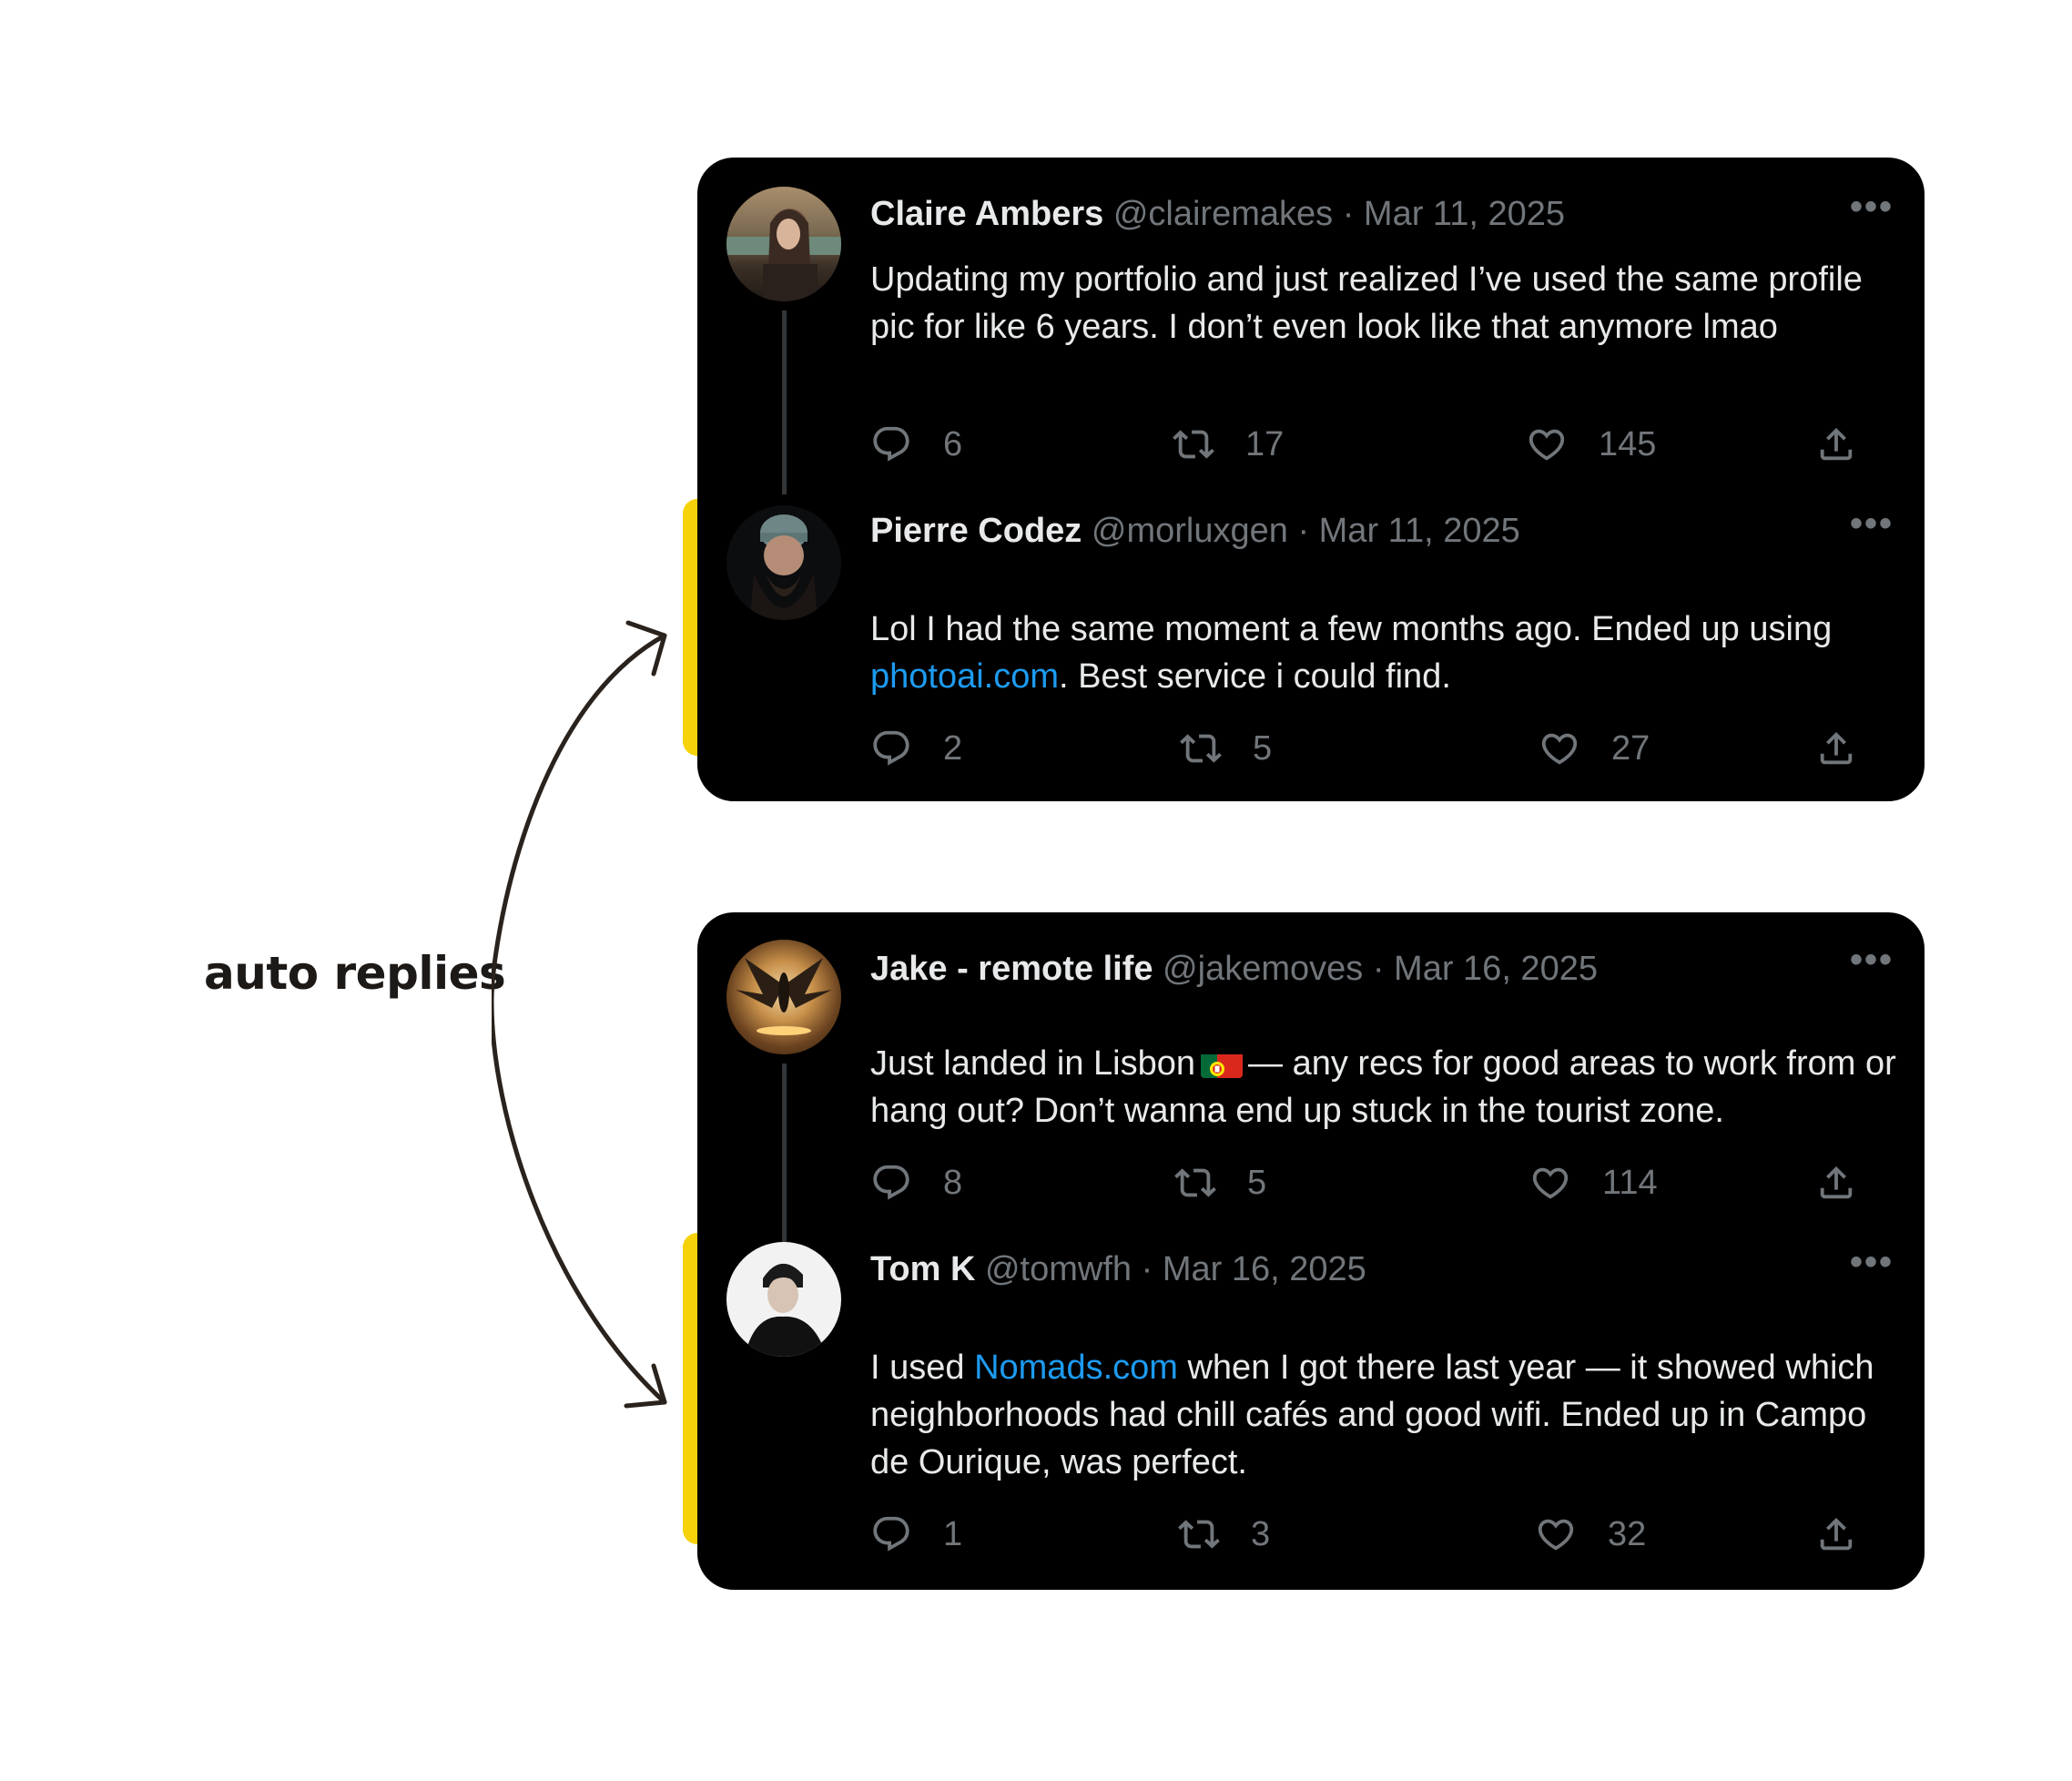 The width and height of the screenshot is (2072, 1781). What do you see at coordinates (953, 1183) in the screenshot?
I see `reply-count: 8` at bounding box center [953, 1183].